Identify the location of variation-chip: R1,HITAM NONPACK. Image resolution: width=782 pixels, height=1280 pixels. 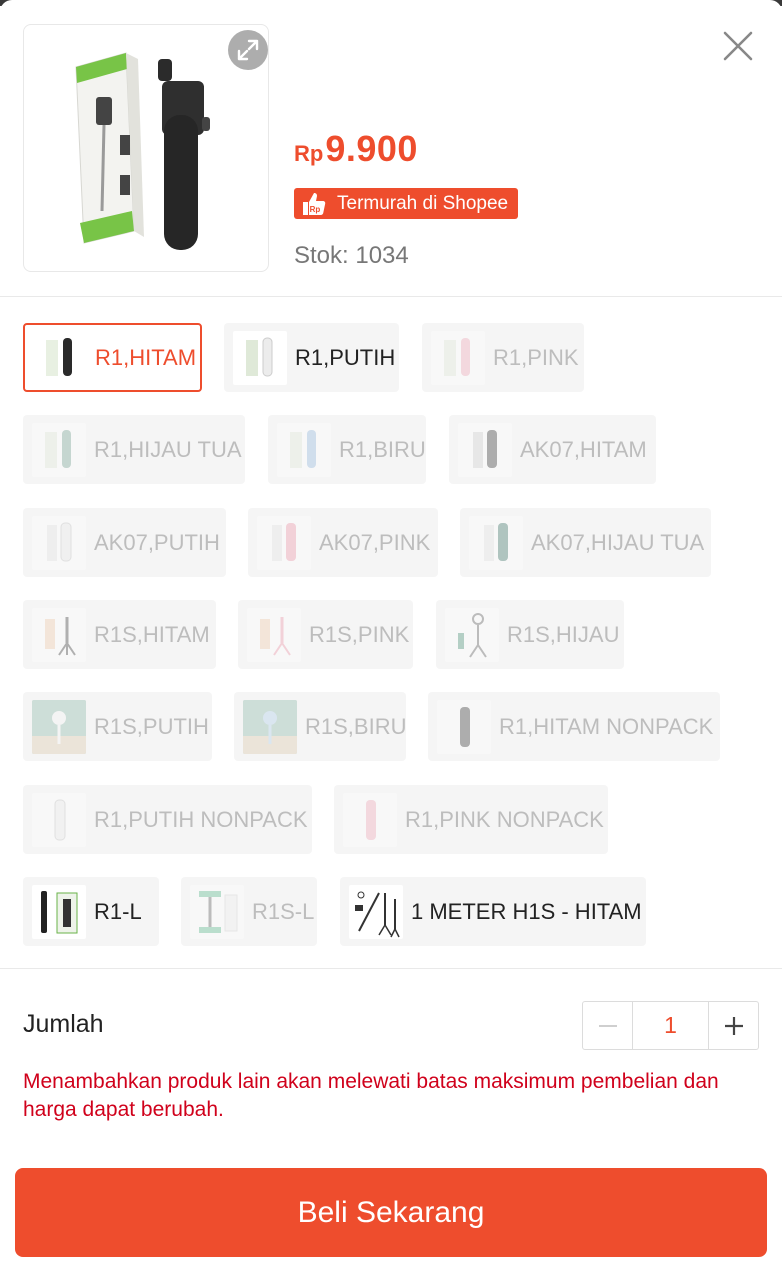
(574, 726).